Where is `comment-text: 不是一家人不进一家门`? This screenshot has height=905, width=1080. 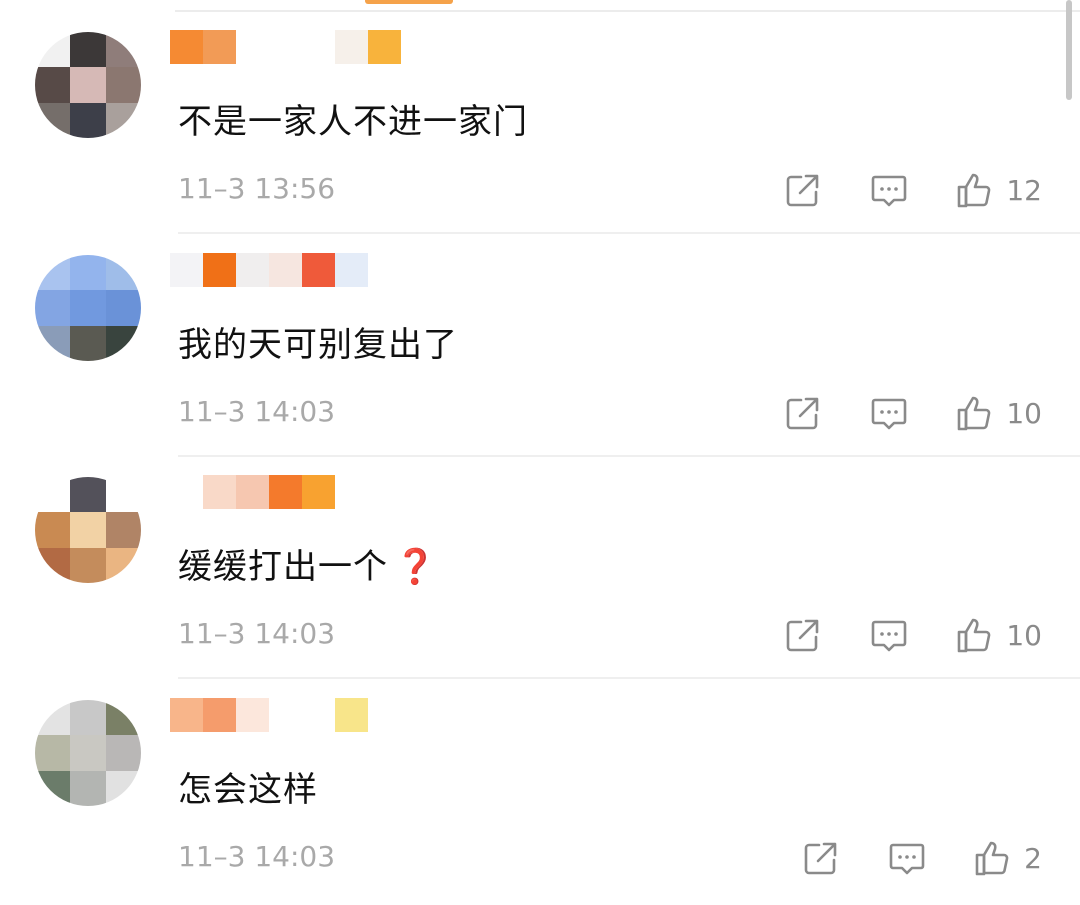 comment-text: 不是一家人不进一家门 is located at coordinates (353, 122).